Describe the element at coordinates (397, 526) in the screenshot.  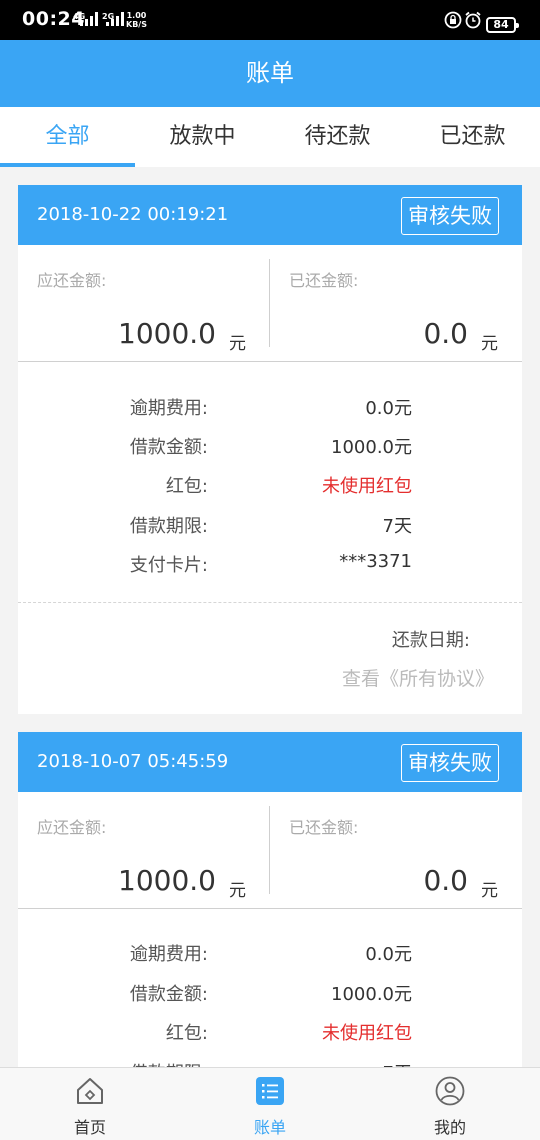
I see `loan-term-value: 7天` at that location.